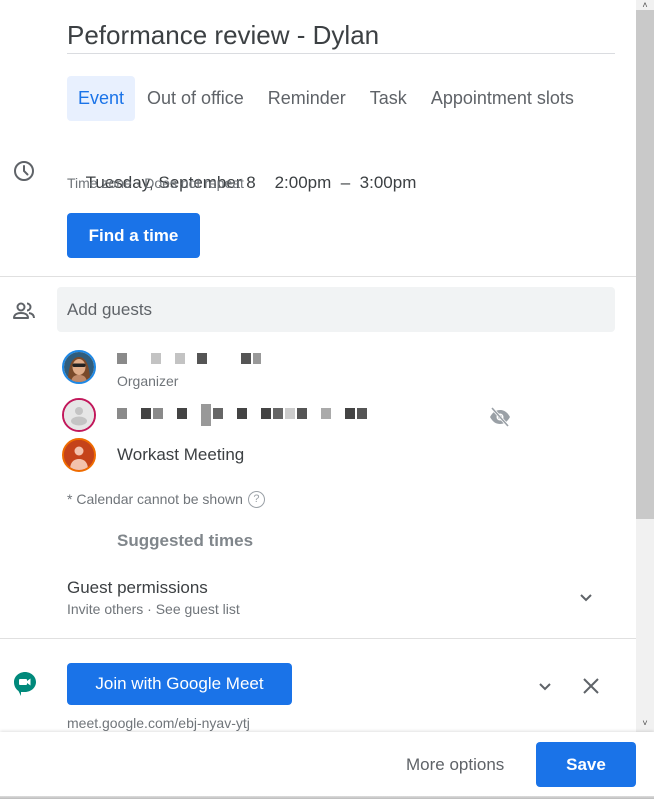  Describe the element at coordinates (99, 183) in the screenshot. I see `time-zone-link: Time zone` at that location.